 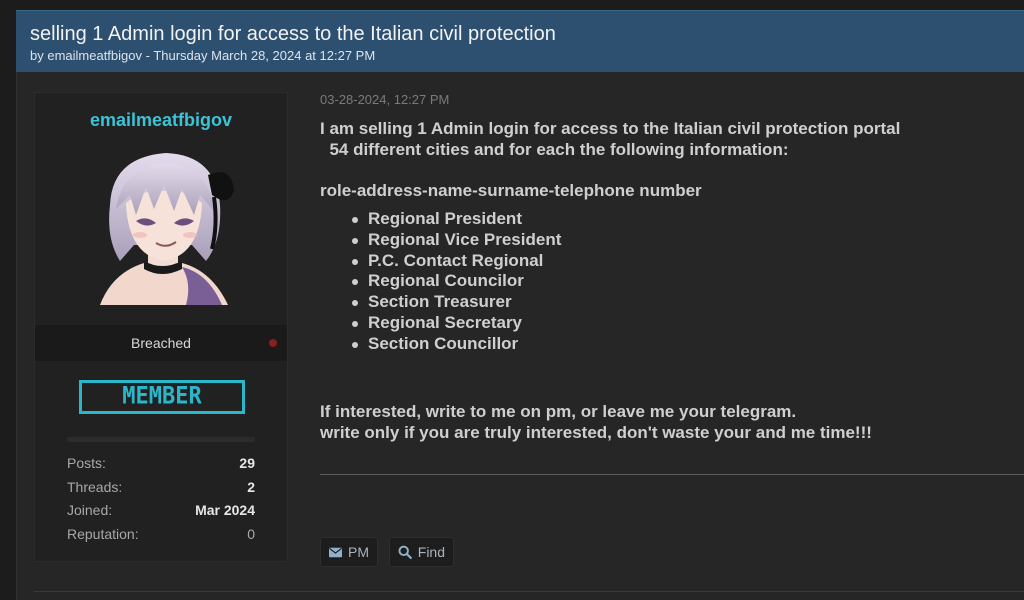 What do you see at coordinates (335, 552) in the screenshot?
I see `envelope-icon` at bounding box center [335, 552].